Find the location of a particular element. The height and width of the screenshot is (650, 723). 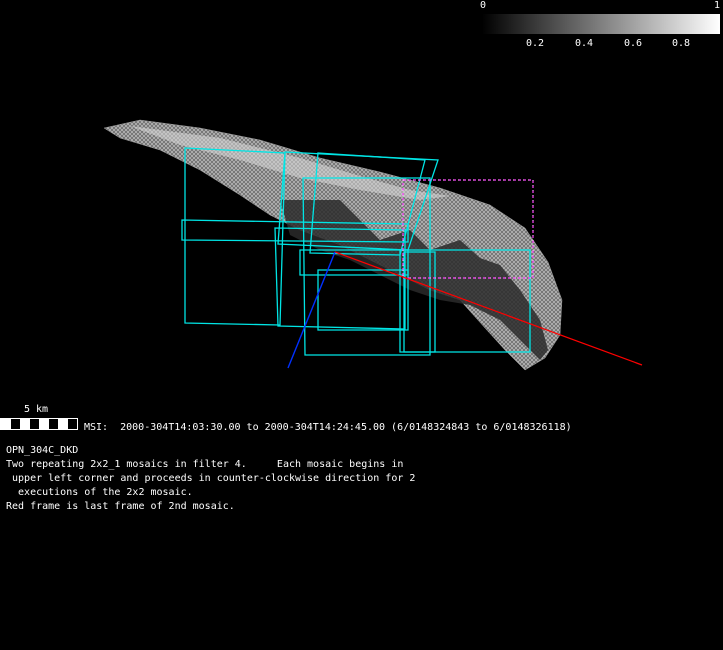

colorbar-max-label: 1 is located at coordinates (717, 5).